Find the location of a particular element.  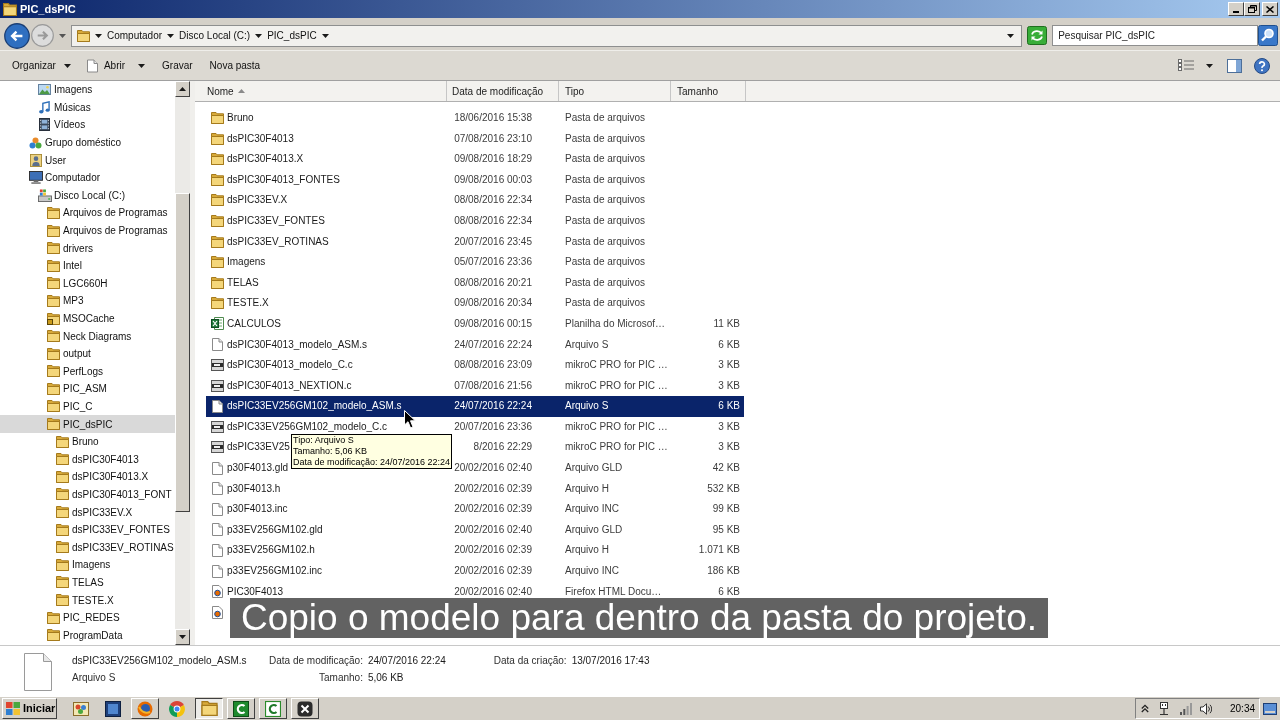

plug-icon is located at coordinates (1164, 708).